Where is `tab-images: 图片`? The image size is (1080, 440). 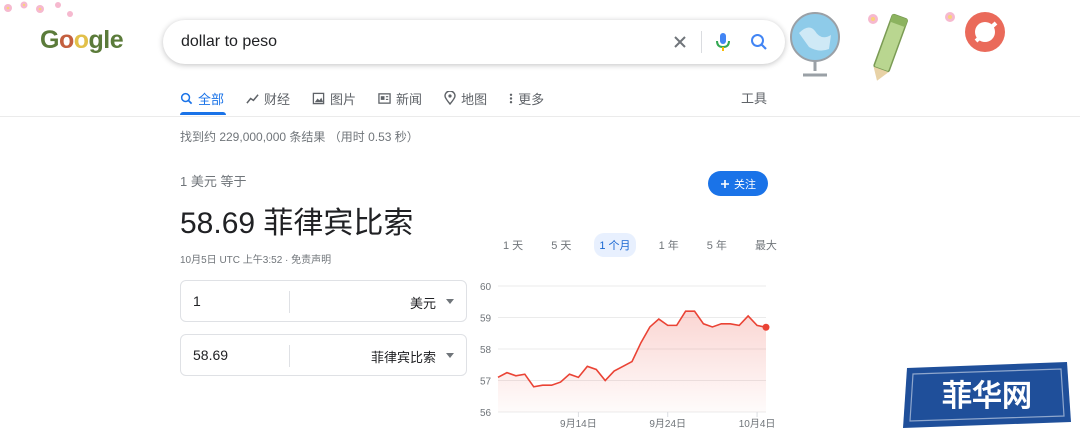
tab-images: 图片 is located at coordinates (334, 98).